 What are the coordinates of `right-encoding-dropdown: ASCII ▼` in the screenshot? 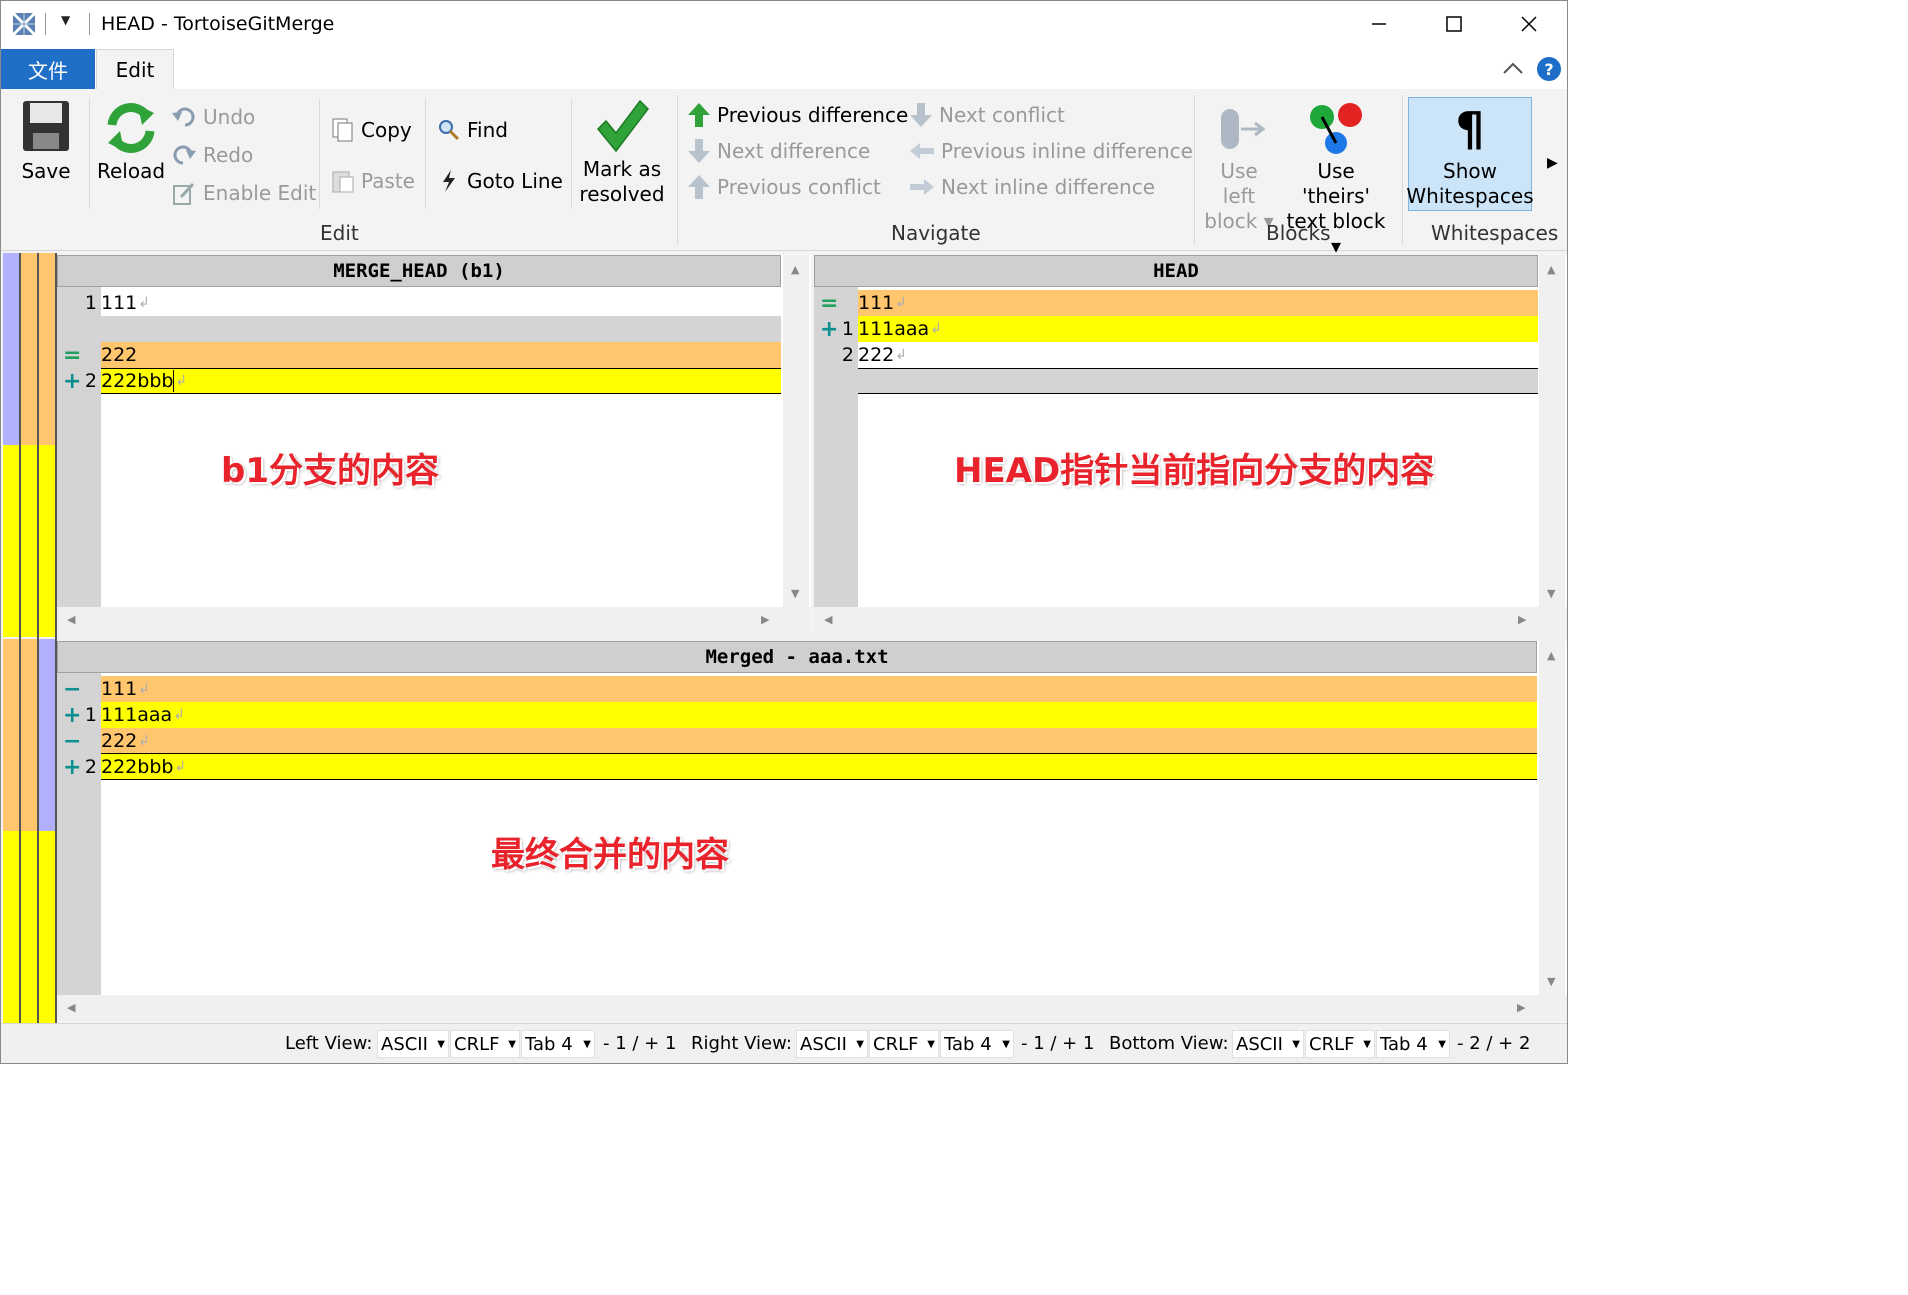 It's located at (832, 1044).